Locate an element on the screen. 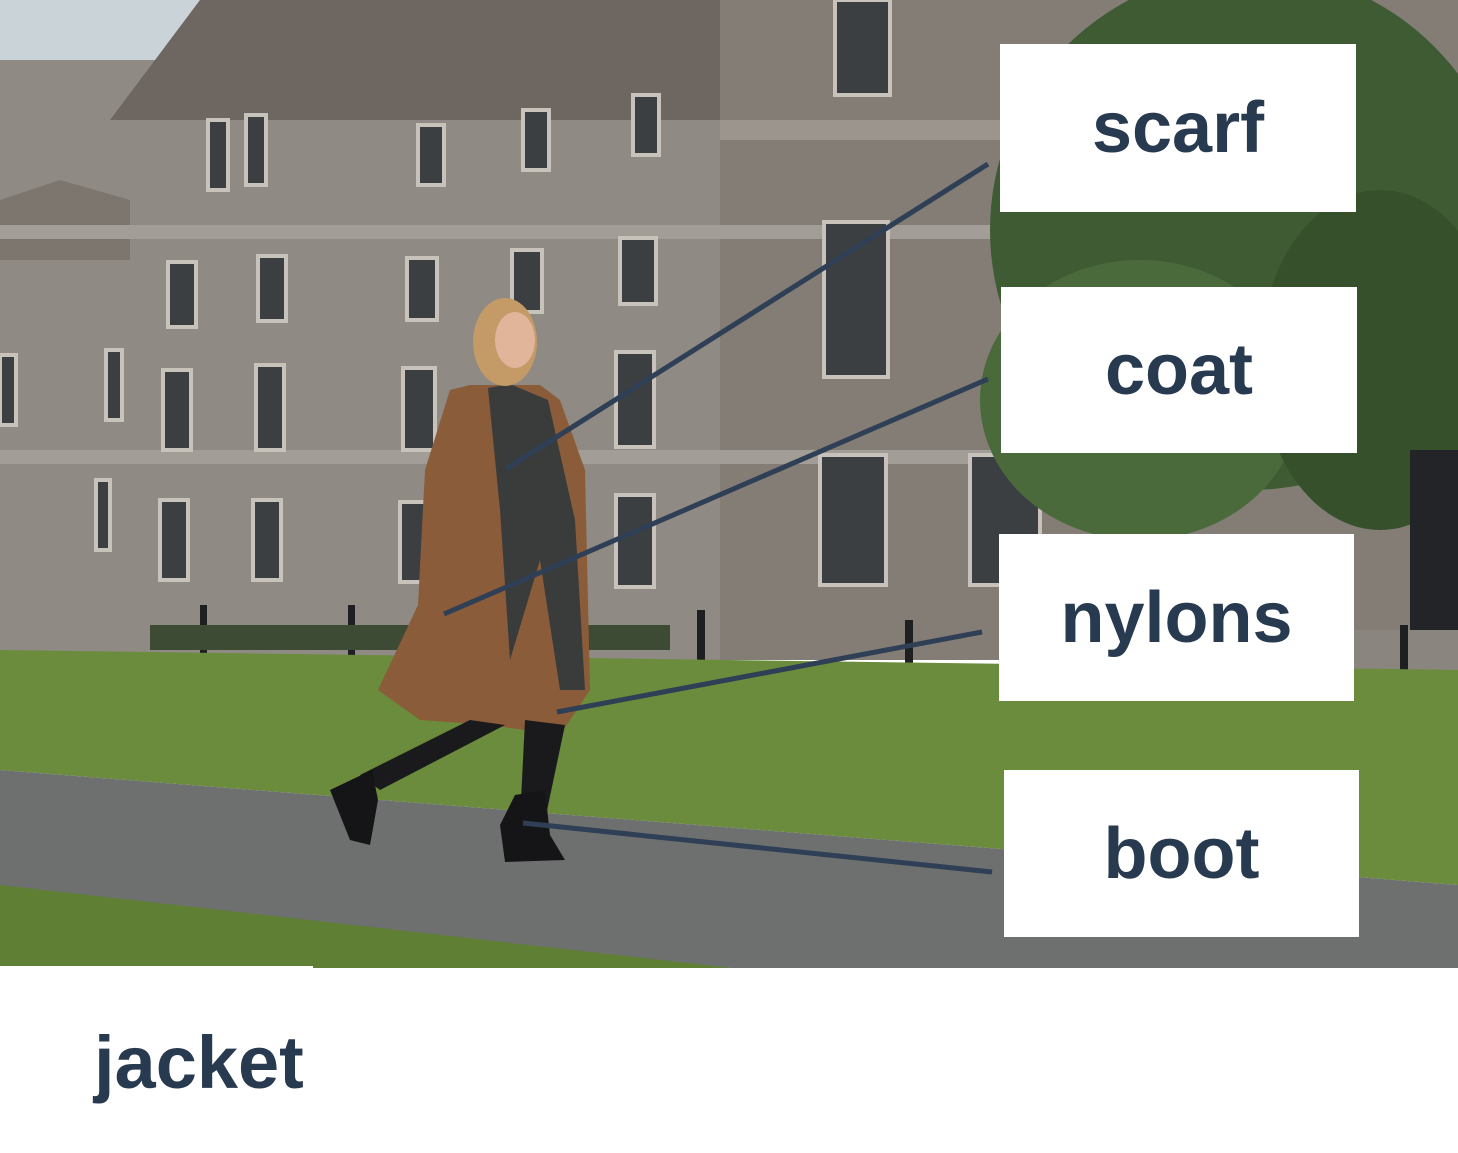  label-boot-text: boot is located at coordinates (1181, 853).